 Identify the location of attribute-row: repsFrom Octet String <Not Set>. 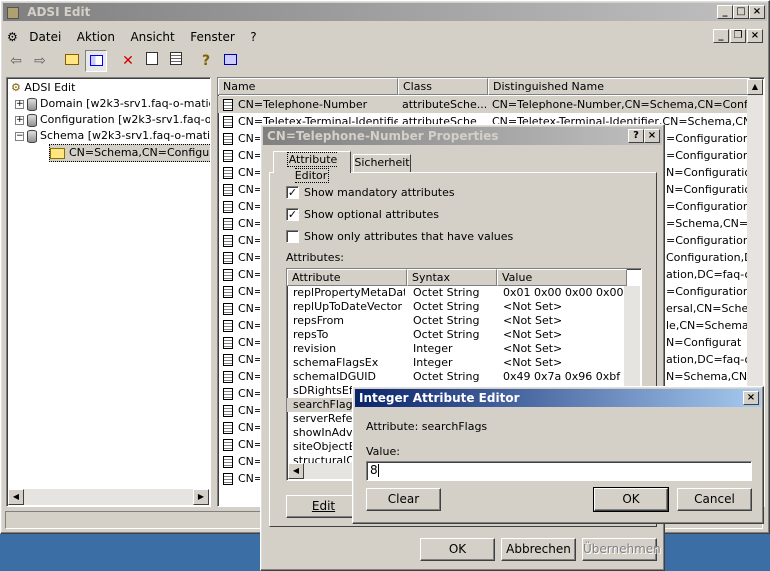
(457, 321).